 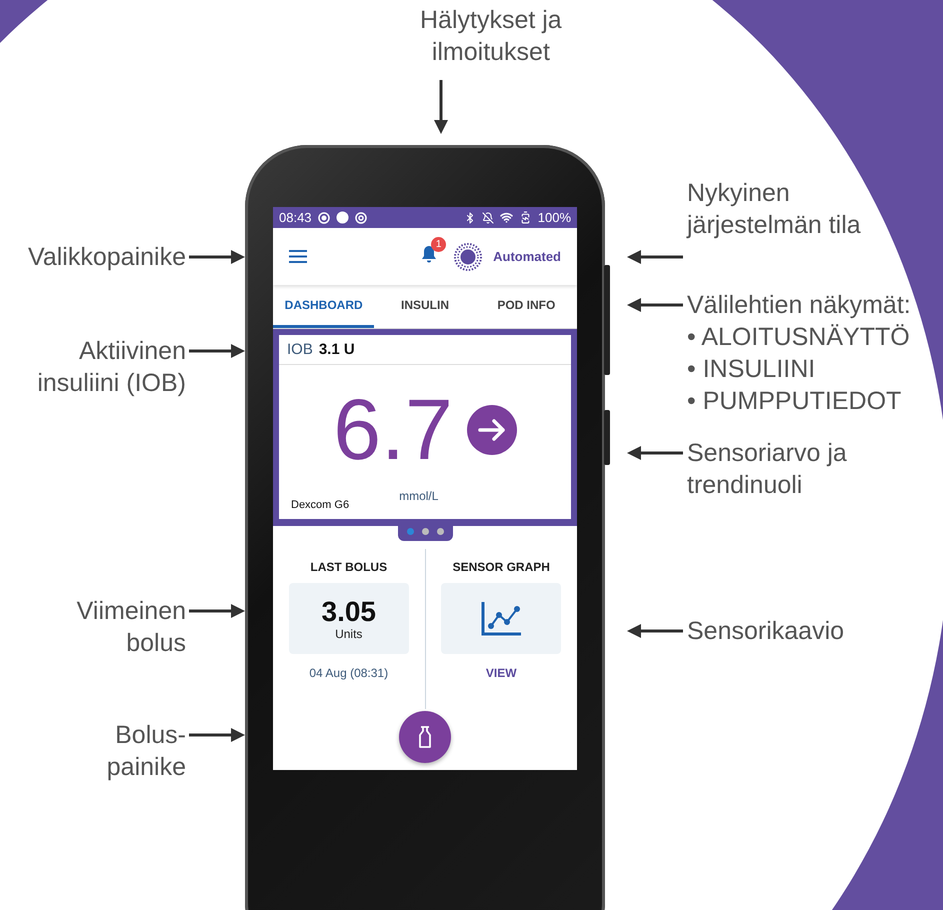 I want to click on ring-icon, so click(x=360, y=218).